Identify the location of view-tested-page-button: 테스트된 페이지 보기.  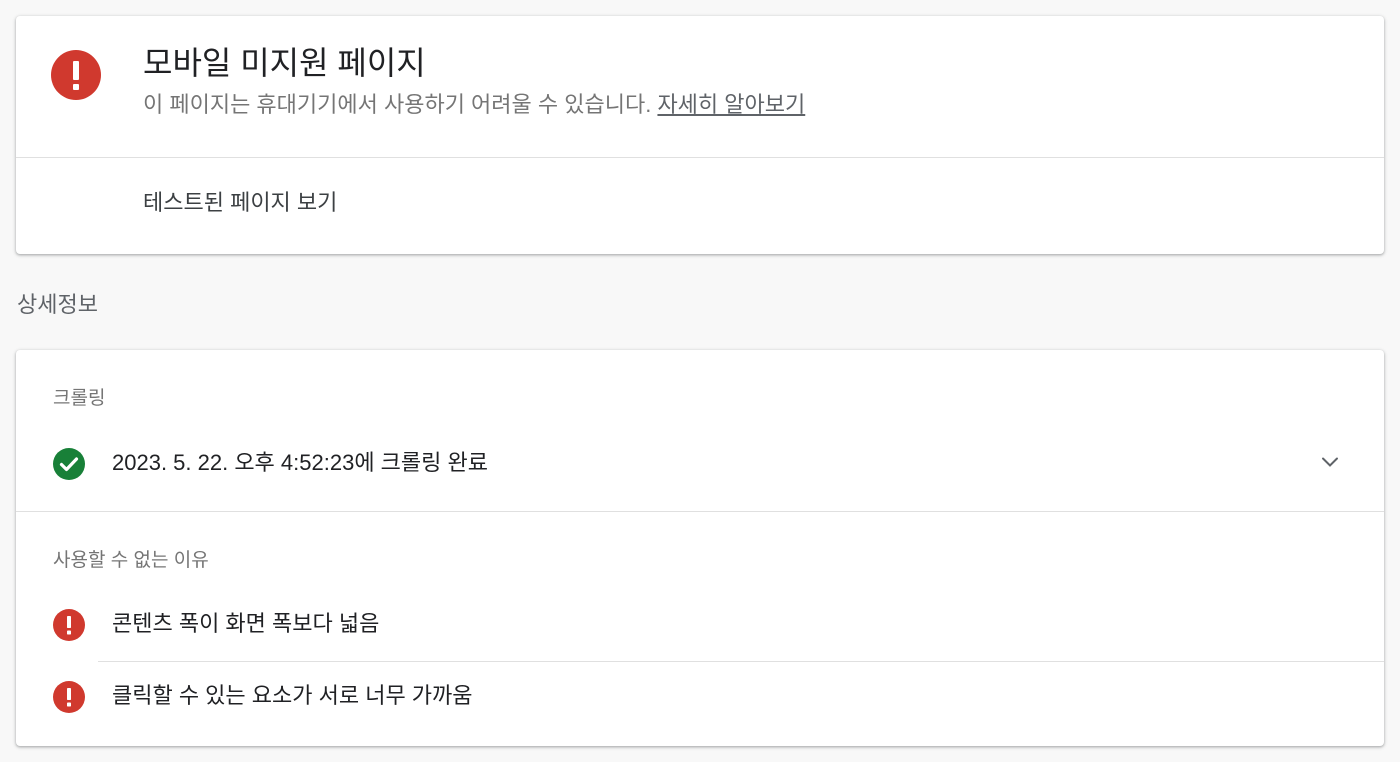
(240, 203).